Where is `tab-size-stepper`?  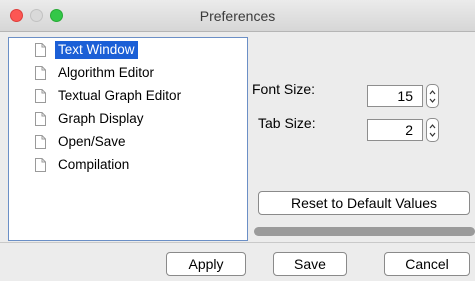 tab-size-stepper is located at coordinates (432, 130).